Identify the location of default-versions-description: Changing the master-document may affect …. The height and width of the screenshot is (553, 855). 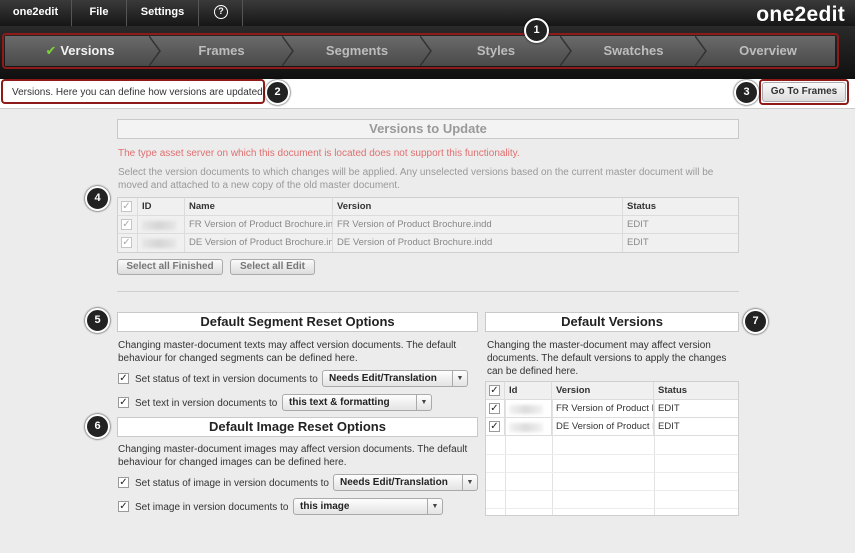
(607, 358).